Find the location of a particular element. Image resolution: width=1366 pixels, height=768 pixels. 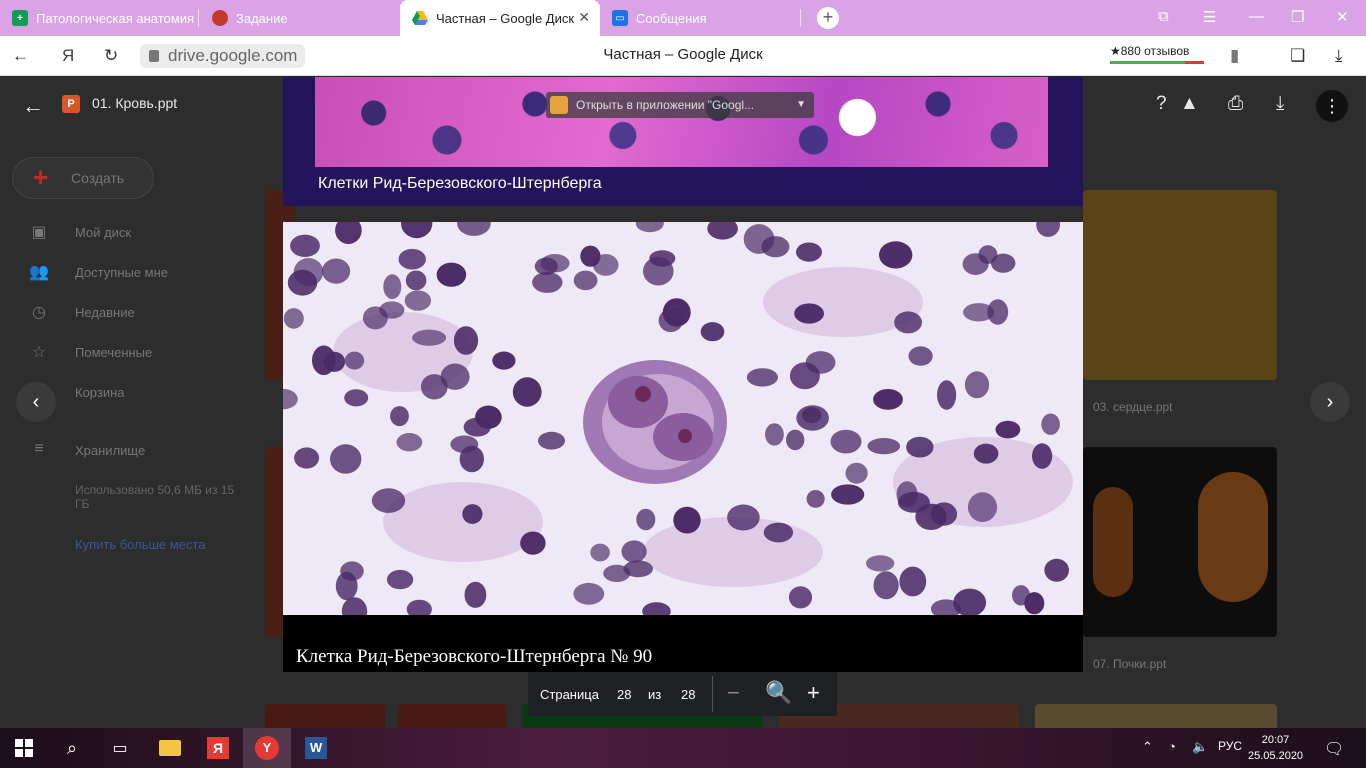

network-icon: ◔ is located at coordinates (1172, 746).